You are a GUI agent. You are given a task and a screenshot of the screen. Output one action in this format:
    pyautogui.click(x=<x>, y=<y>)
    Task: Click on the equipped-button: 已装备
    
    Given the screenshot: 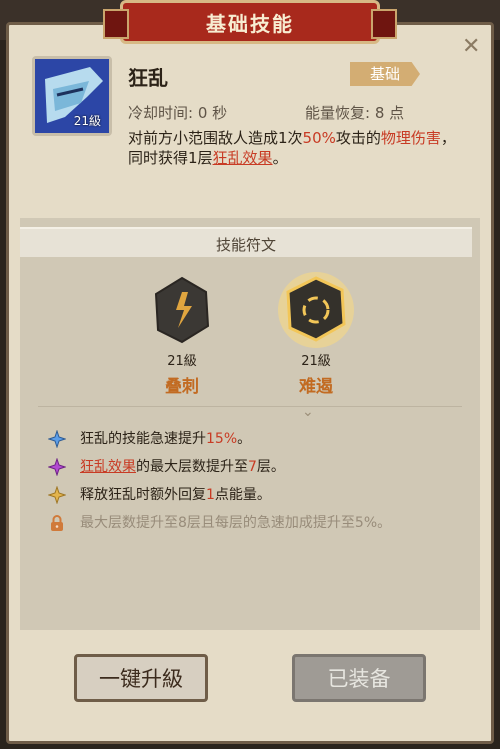 What is the action you would take?
    pyautogui.click(x=359, y=678)
    